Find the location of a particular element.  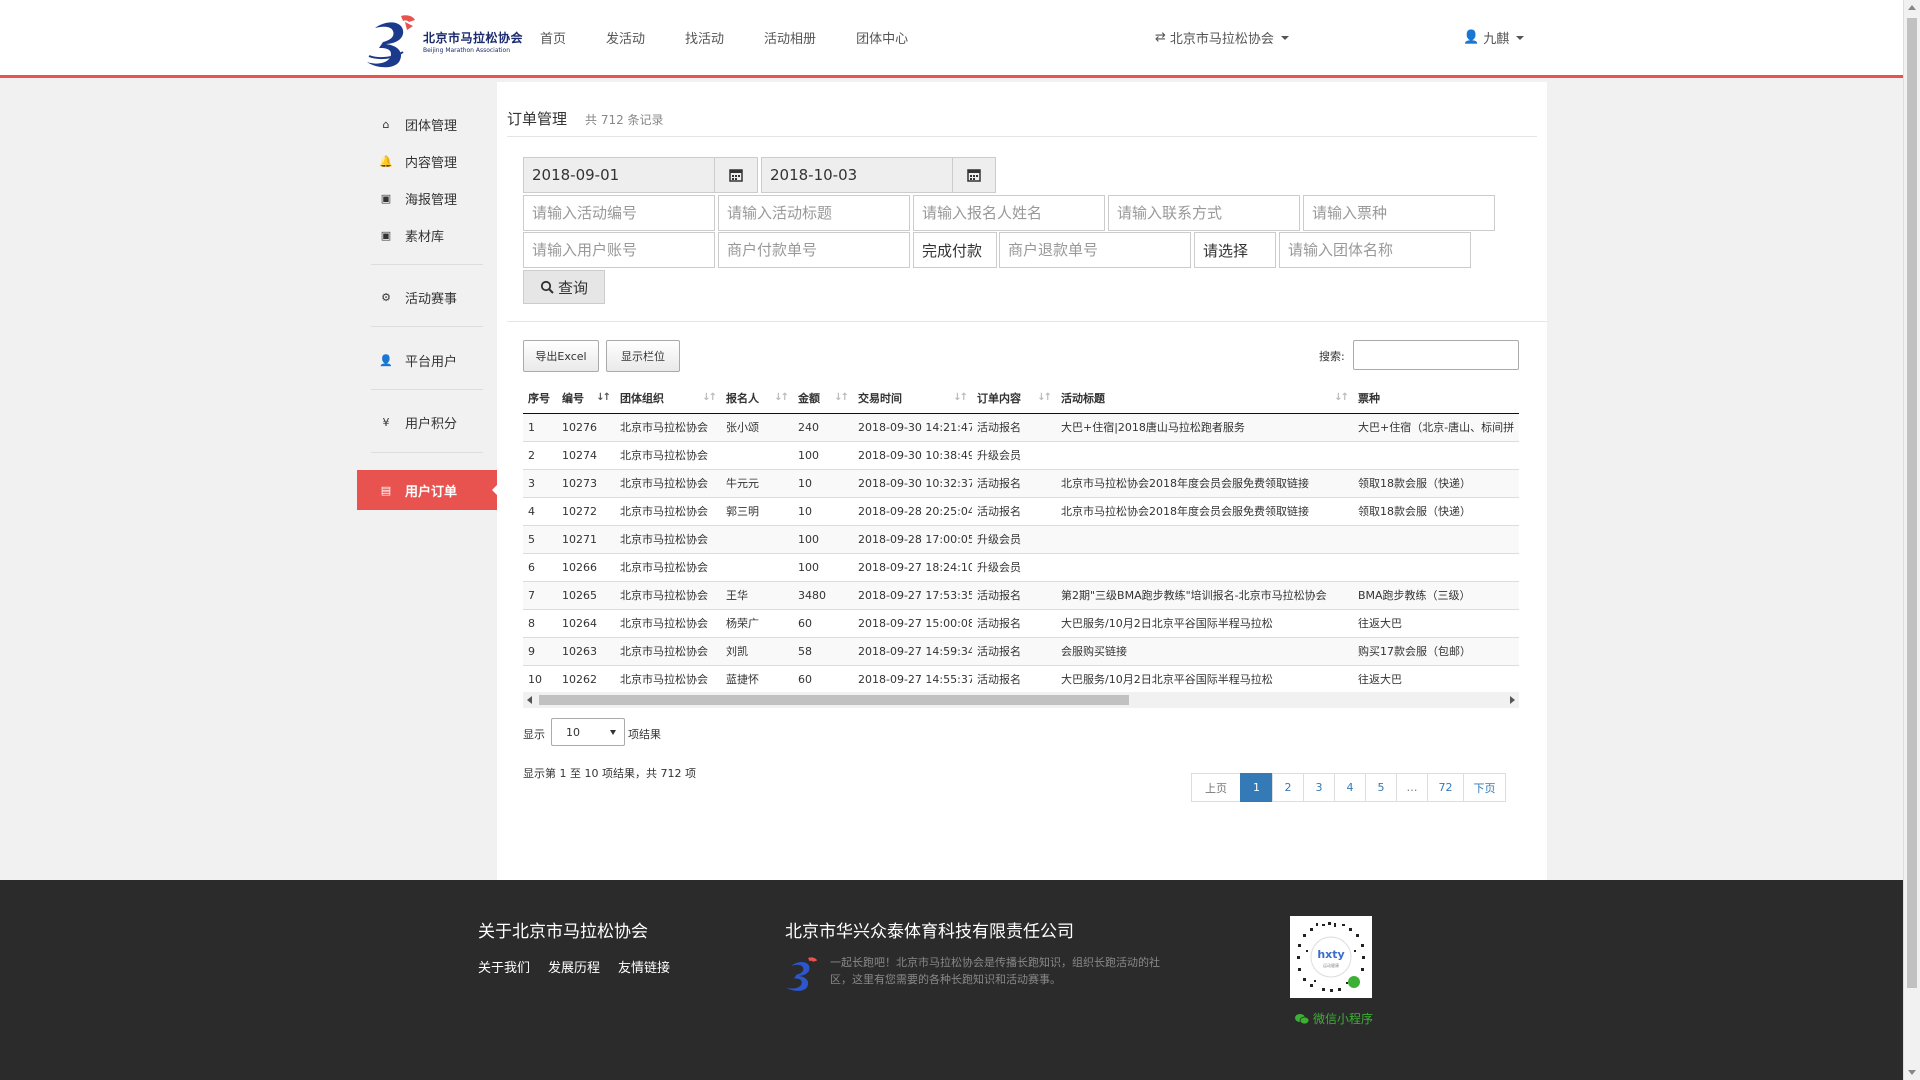

bell-icon: 🔔 is located at coordinates (386, 161).